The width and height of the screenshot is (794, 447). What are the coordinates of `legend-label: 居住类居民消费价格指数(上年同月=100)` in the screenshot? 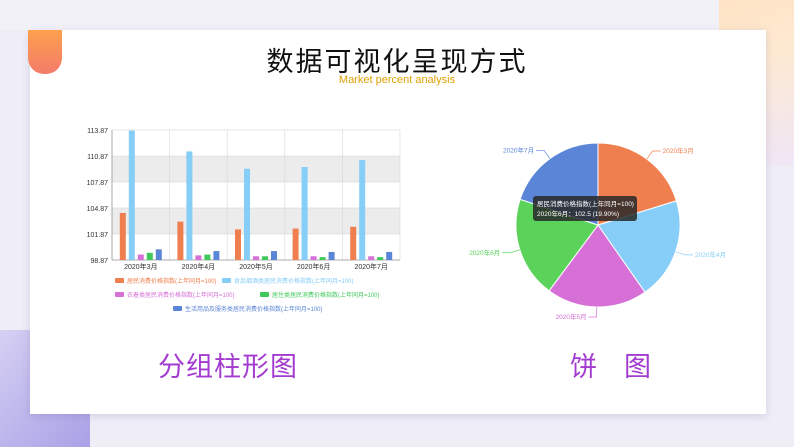 It's located at (326, 295).